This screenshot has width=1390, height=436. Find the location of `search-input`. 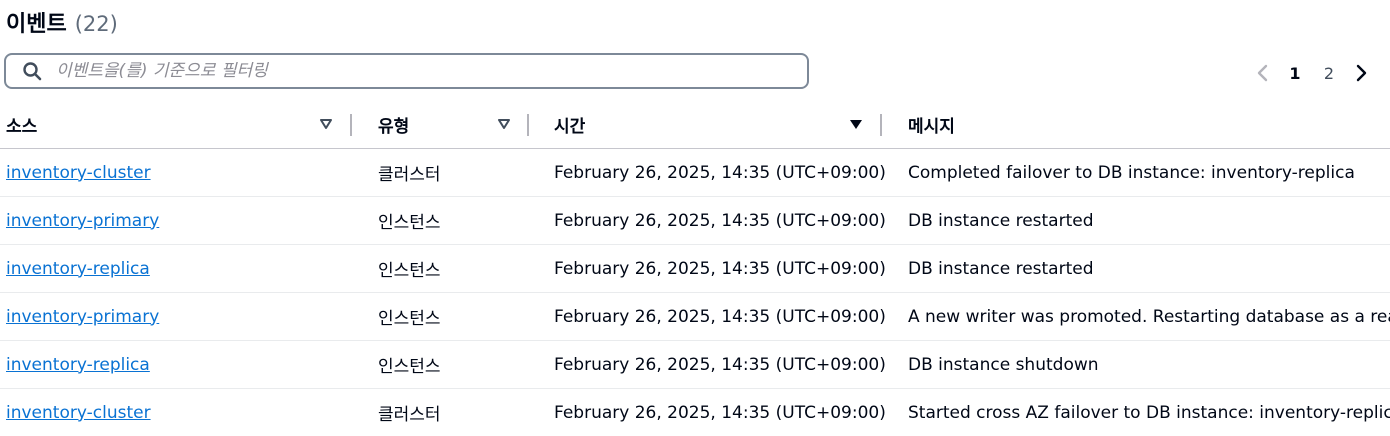

search-input is located at coordinates (430, 71).